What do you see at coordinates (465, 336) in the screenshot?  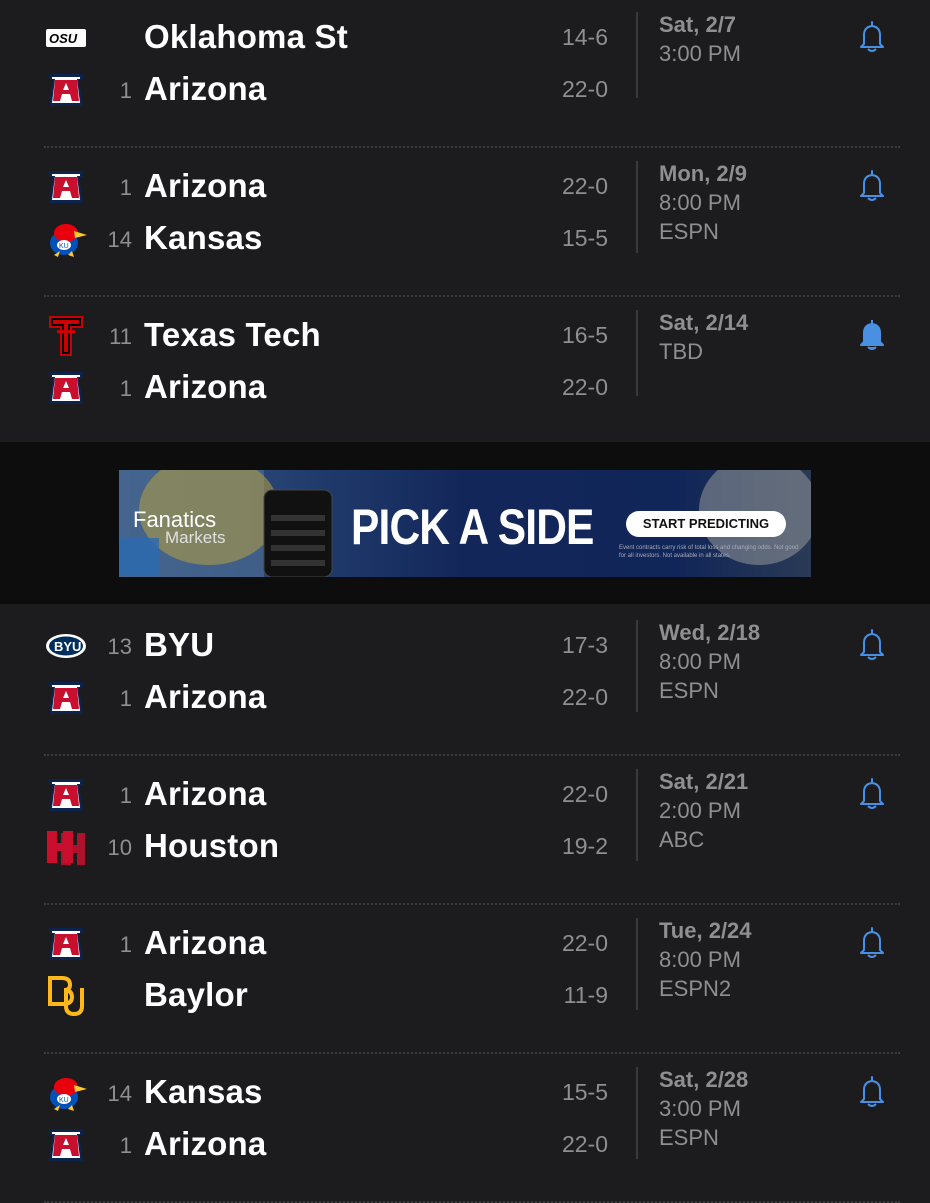 I see `team-row: 11 Texas Tech 16-5` at bounding box center [465, 336].